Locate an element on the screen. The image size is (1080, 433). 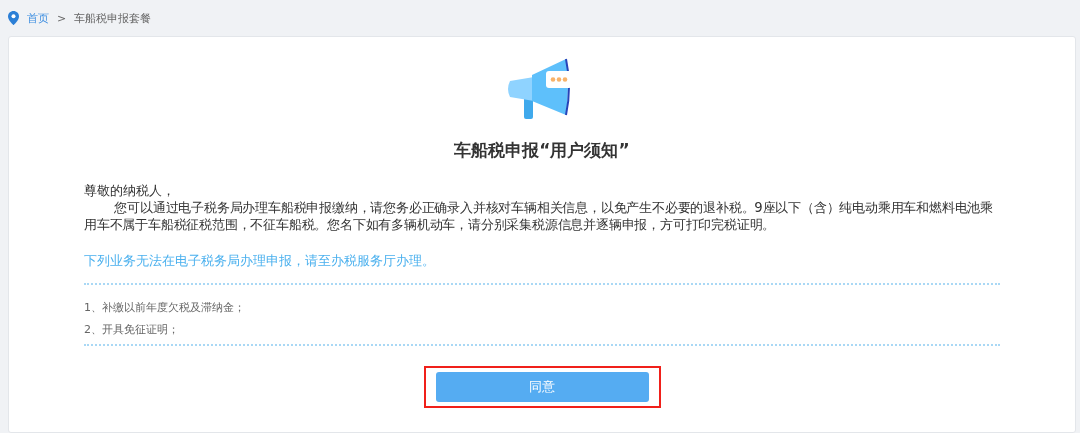
business-item: 2、开具免征证明； is located at coordinates (132, 330).